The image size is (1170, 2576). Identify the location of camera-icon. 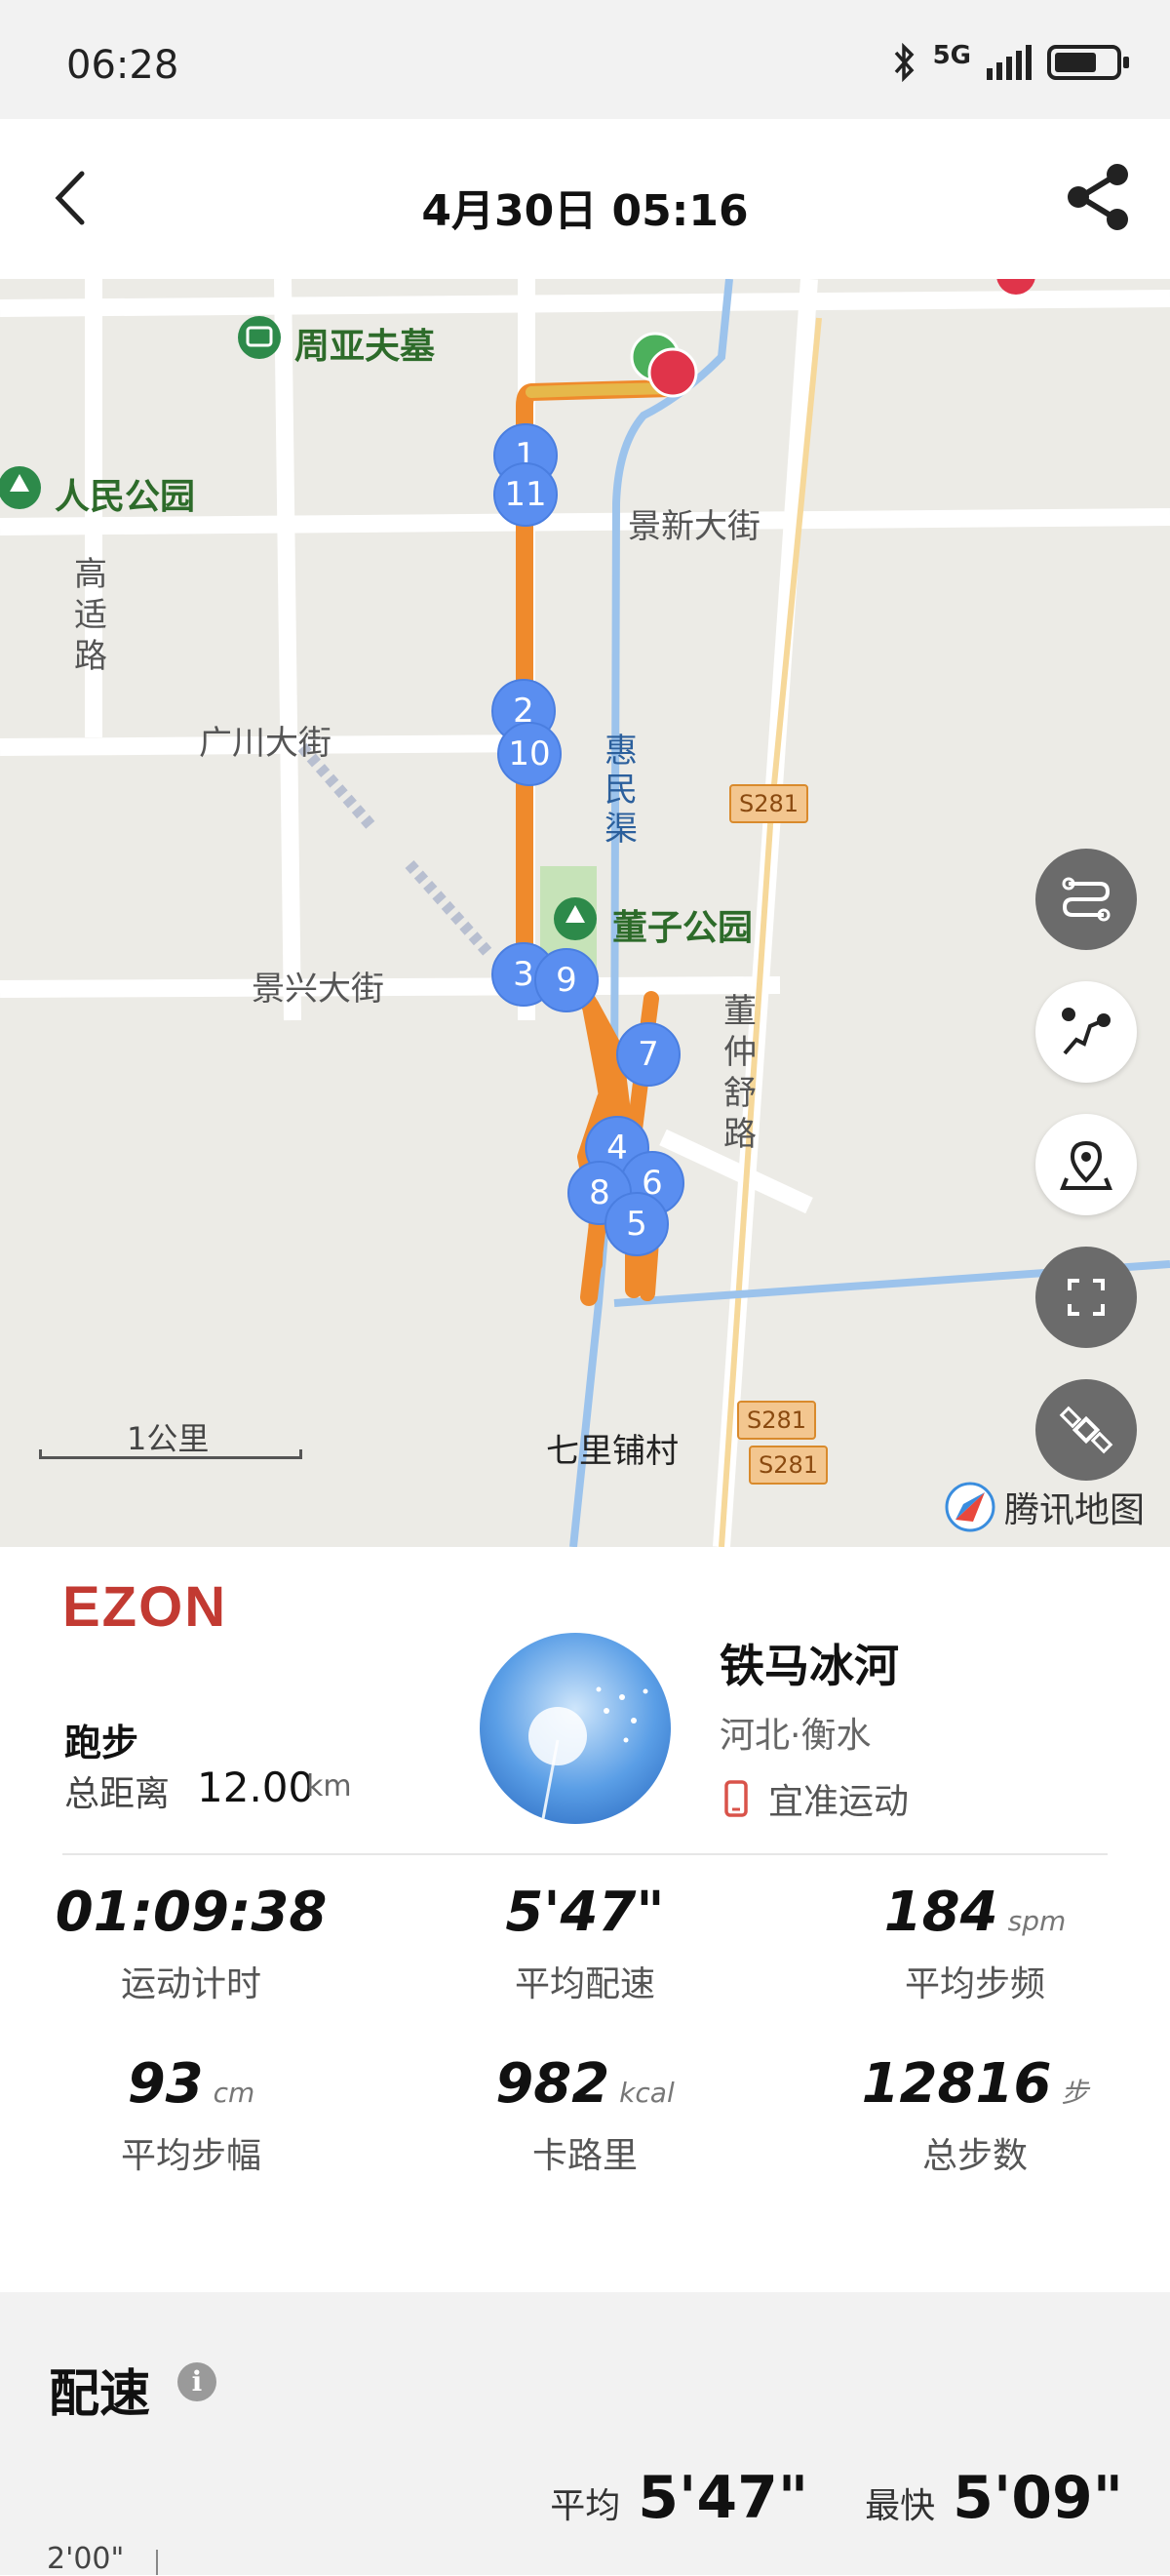
(259, 337).